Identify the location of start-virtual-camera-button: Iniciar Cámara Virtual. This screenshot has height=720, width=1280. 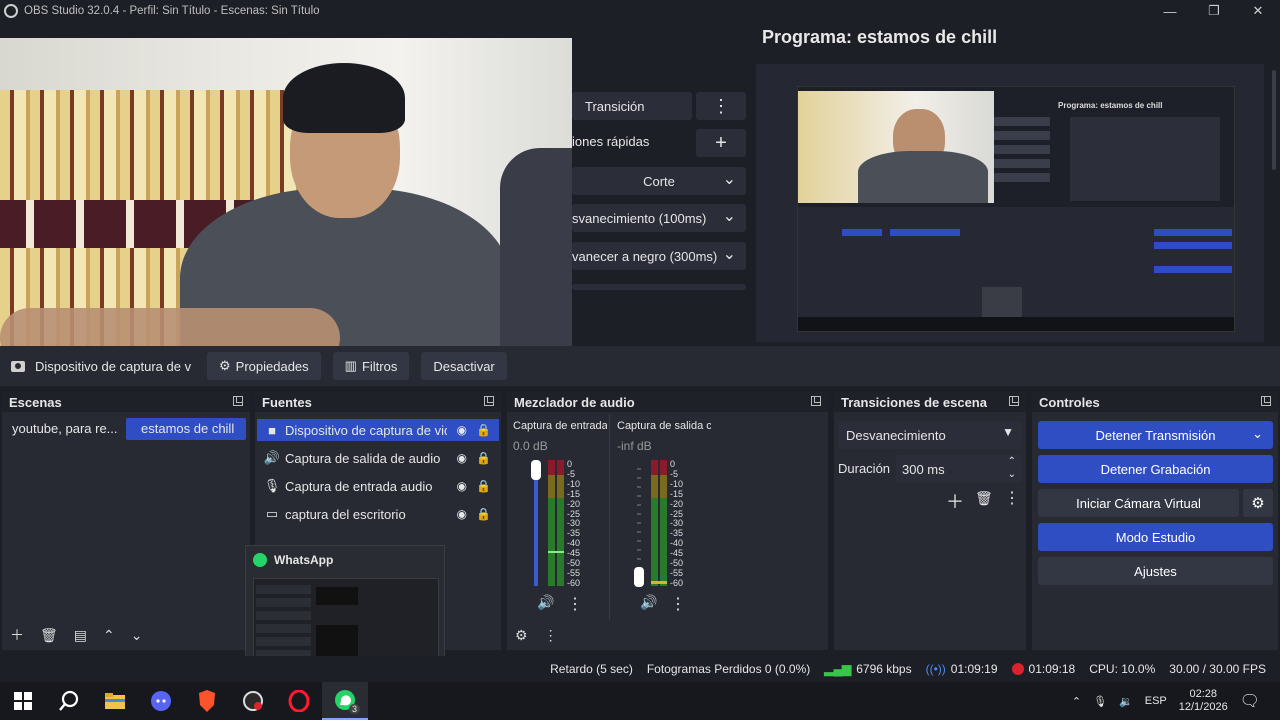
(1138, 503).